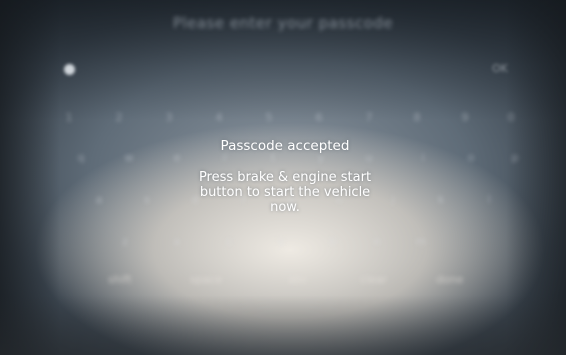 The height and width of the screenshot is (355, 566). I want to click on shift-key: shift, so click(120, 280).